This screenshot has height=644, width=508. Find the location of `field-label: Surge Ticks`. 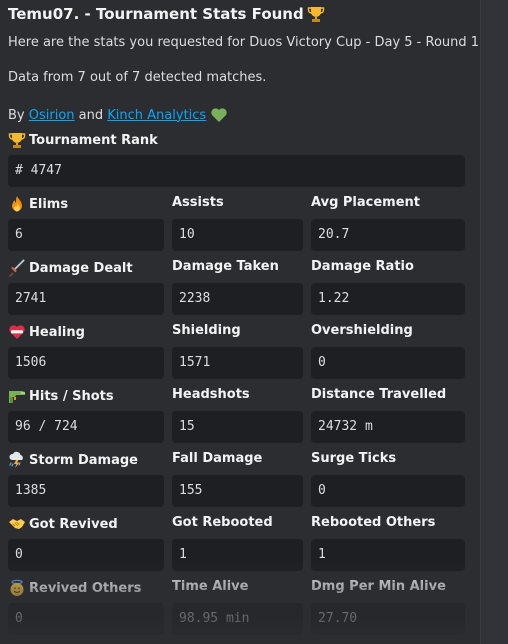

field-label: Surge Ticks is located at coordinates (353, 458).